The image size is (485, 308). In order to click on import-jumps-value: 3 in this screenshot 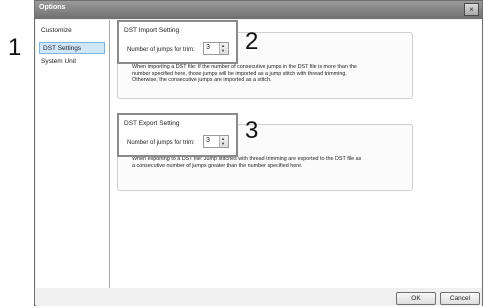, I will do `click(208, 47)`.